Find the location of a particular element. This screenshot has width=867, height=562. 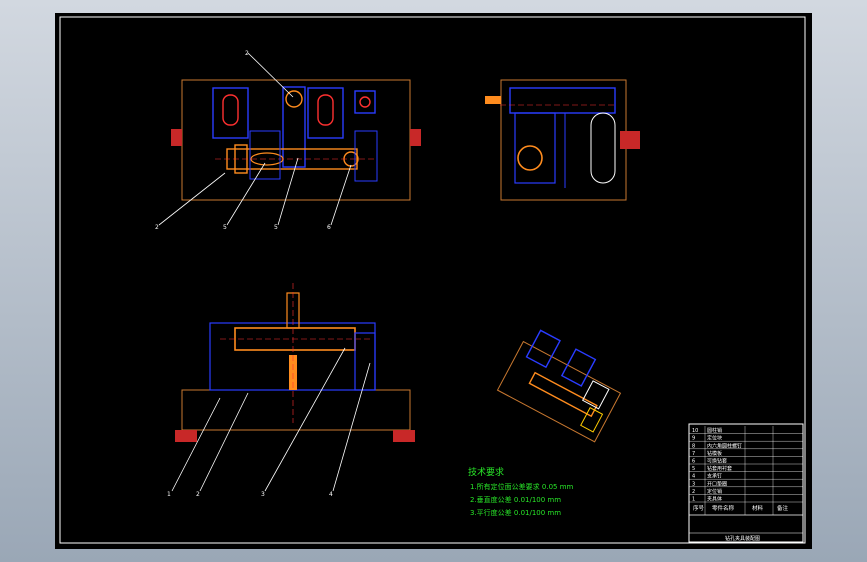

bom-row-name: 钻套用衬套 is located at coordinates (719, 468).